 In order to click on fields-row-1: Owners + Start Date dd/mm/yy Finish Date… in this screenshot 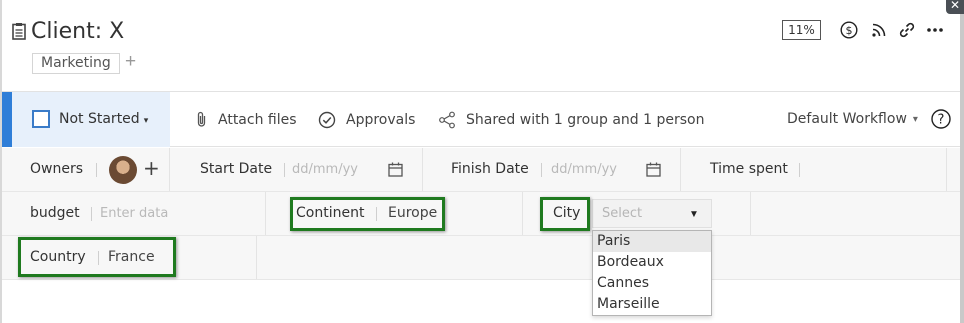, I will do `click(481, 170)`.